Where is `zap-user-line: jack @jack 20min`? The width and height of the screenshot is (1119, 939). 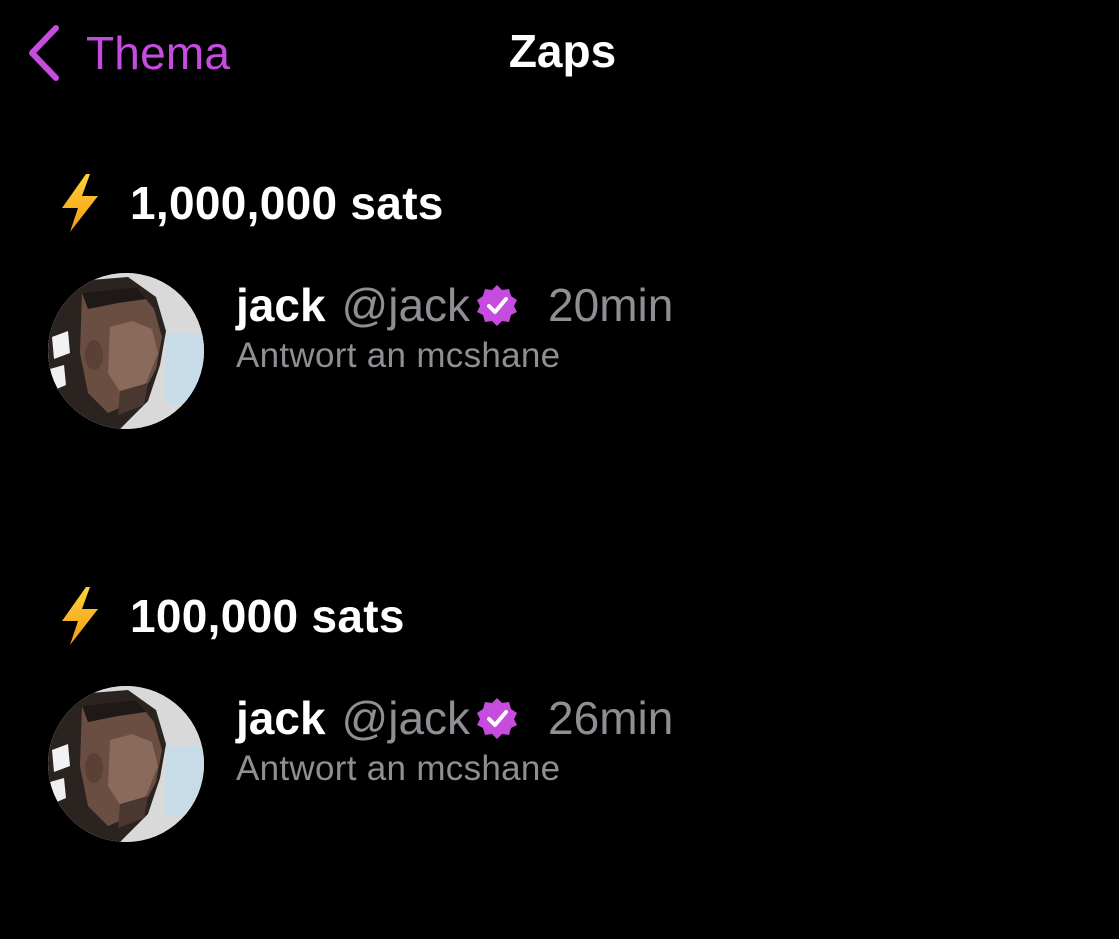 zap-user-line: jack @jack 20min is located at coordinates (454, 305).